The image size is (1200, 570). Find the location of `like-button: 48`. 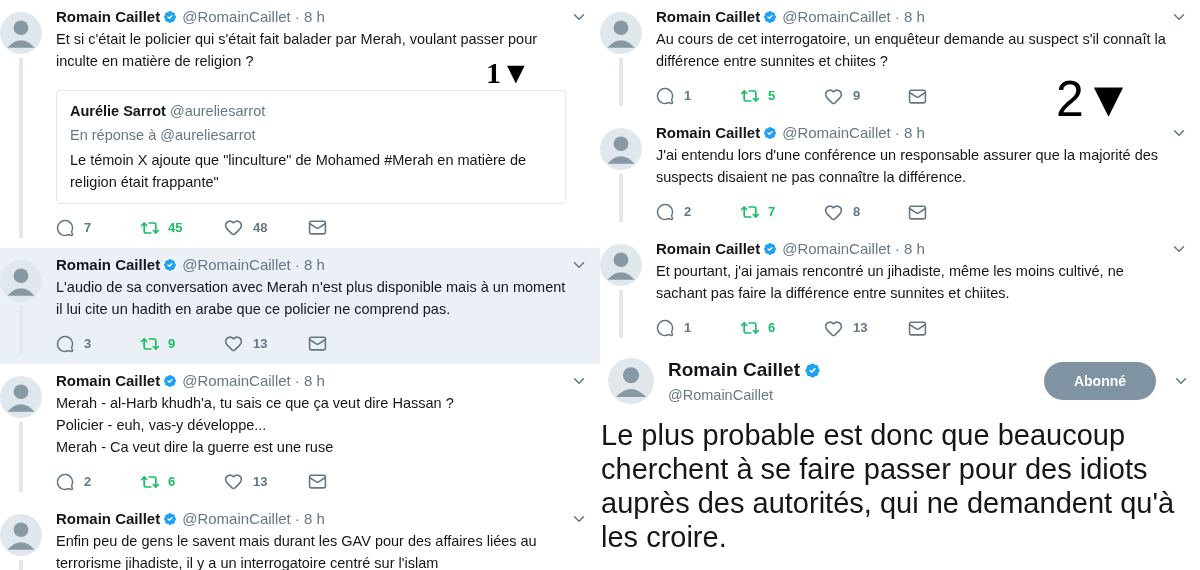

like-button: 48 is located at coordinates (266, 228).